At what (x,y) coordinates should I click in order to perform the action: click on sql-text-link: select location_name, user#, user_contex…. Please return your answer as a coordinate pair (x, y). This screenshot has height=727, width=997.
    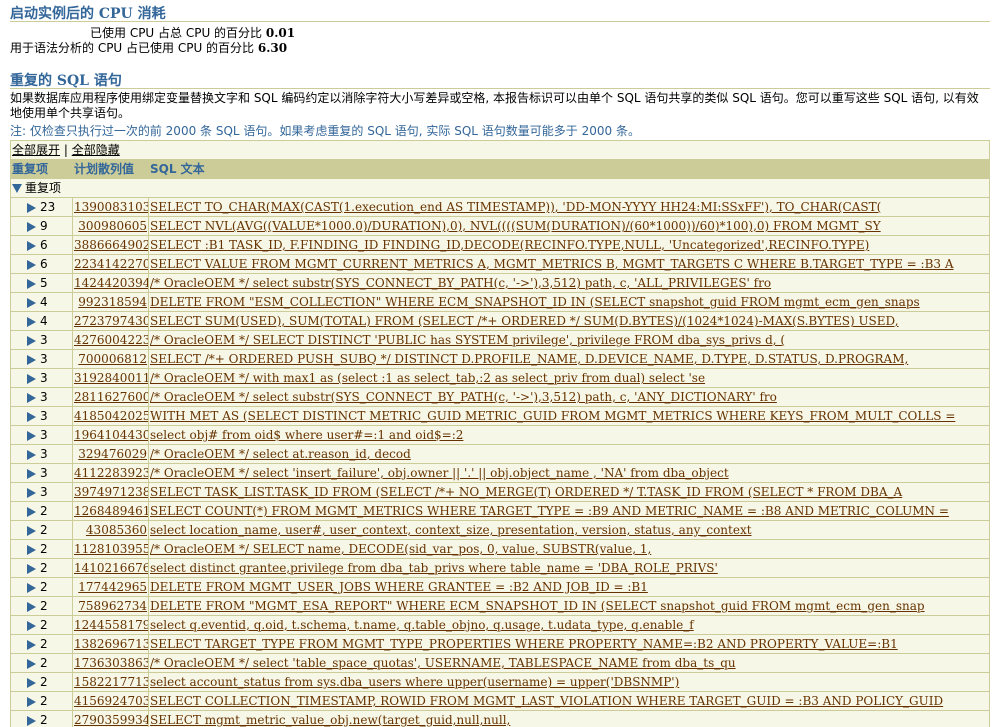
    Looking at the image, I should click on (451, 530).